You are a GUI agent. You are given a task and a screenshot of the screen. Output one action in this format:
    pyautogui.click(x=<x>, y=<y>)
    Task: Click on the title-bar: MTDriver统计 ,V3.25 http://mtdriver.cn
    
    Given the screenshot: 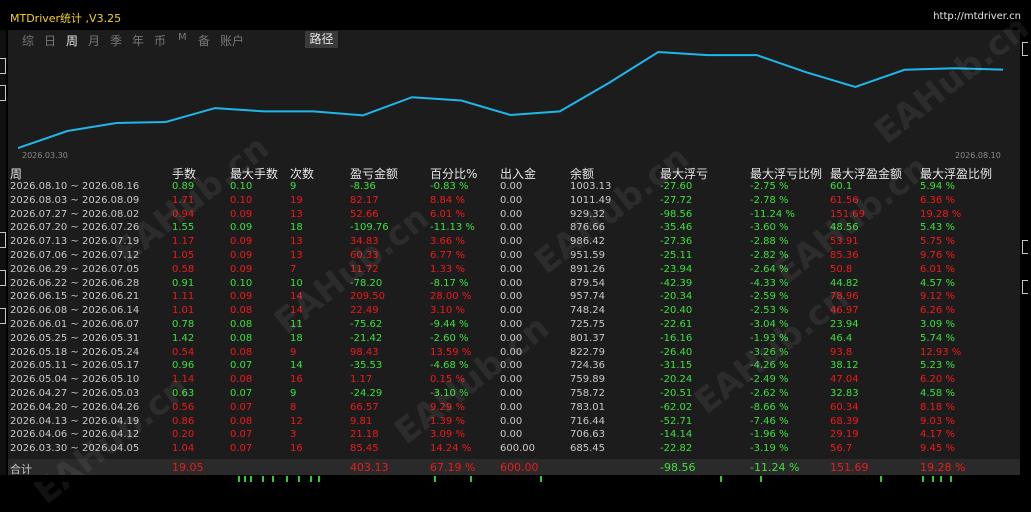 What is the action you would take?
    pyautogui.click(x=515, y=15)
    